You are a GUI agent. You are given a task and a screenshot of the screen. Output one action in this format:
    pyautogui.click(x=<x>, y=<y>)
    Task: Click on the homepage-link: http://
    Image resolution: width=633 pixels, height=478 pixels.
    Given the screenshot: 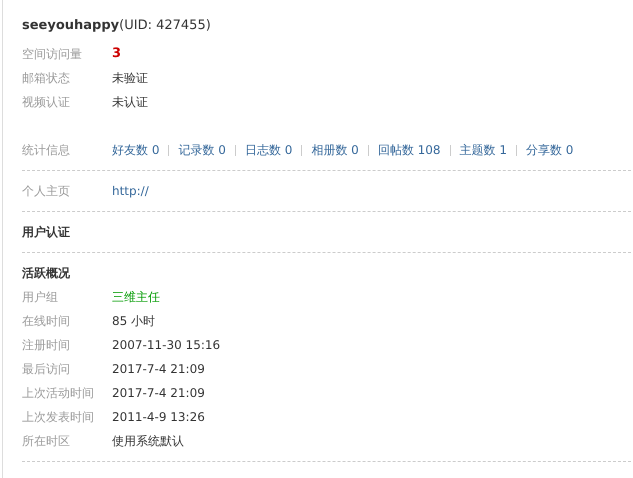 What is the action you would take?
    pyautogui.click(x=130, y=191)
    